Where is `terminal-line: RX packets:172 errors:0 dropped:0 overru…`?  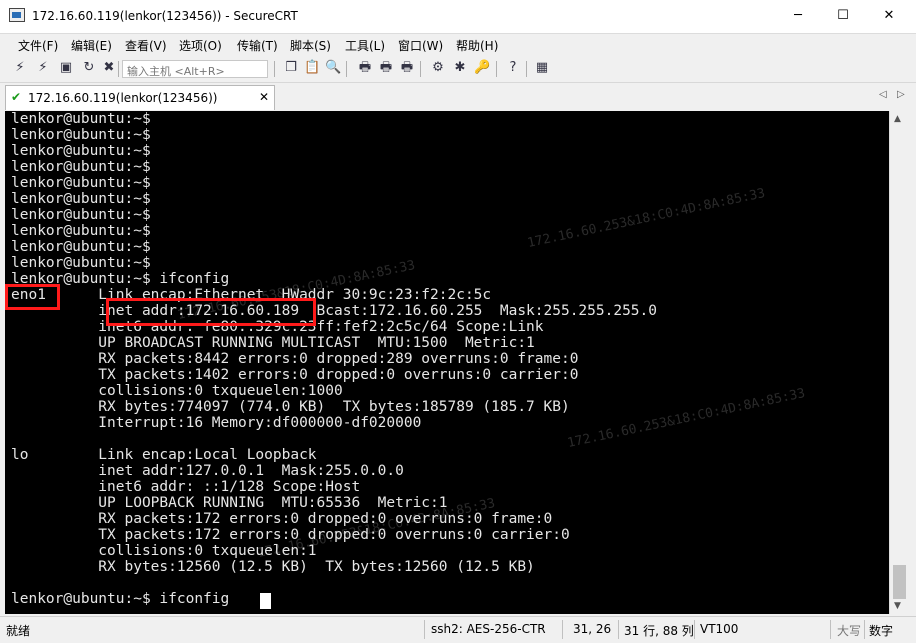
terminal-line: RX packets:172 errors:0 dropped:0 overru… is located at coordinates (282, 519).